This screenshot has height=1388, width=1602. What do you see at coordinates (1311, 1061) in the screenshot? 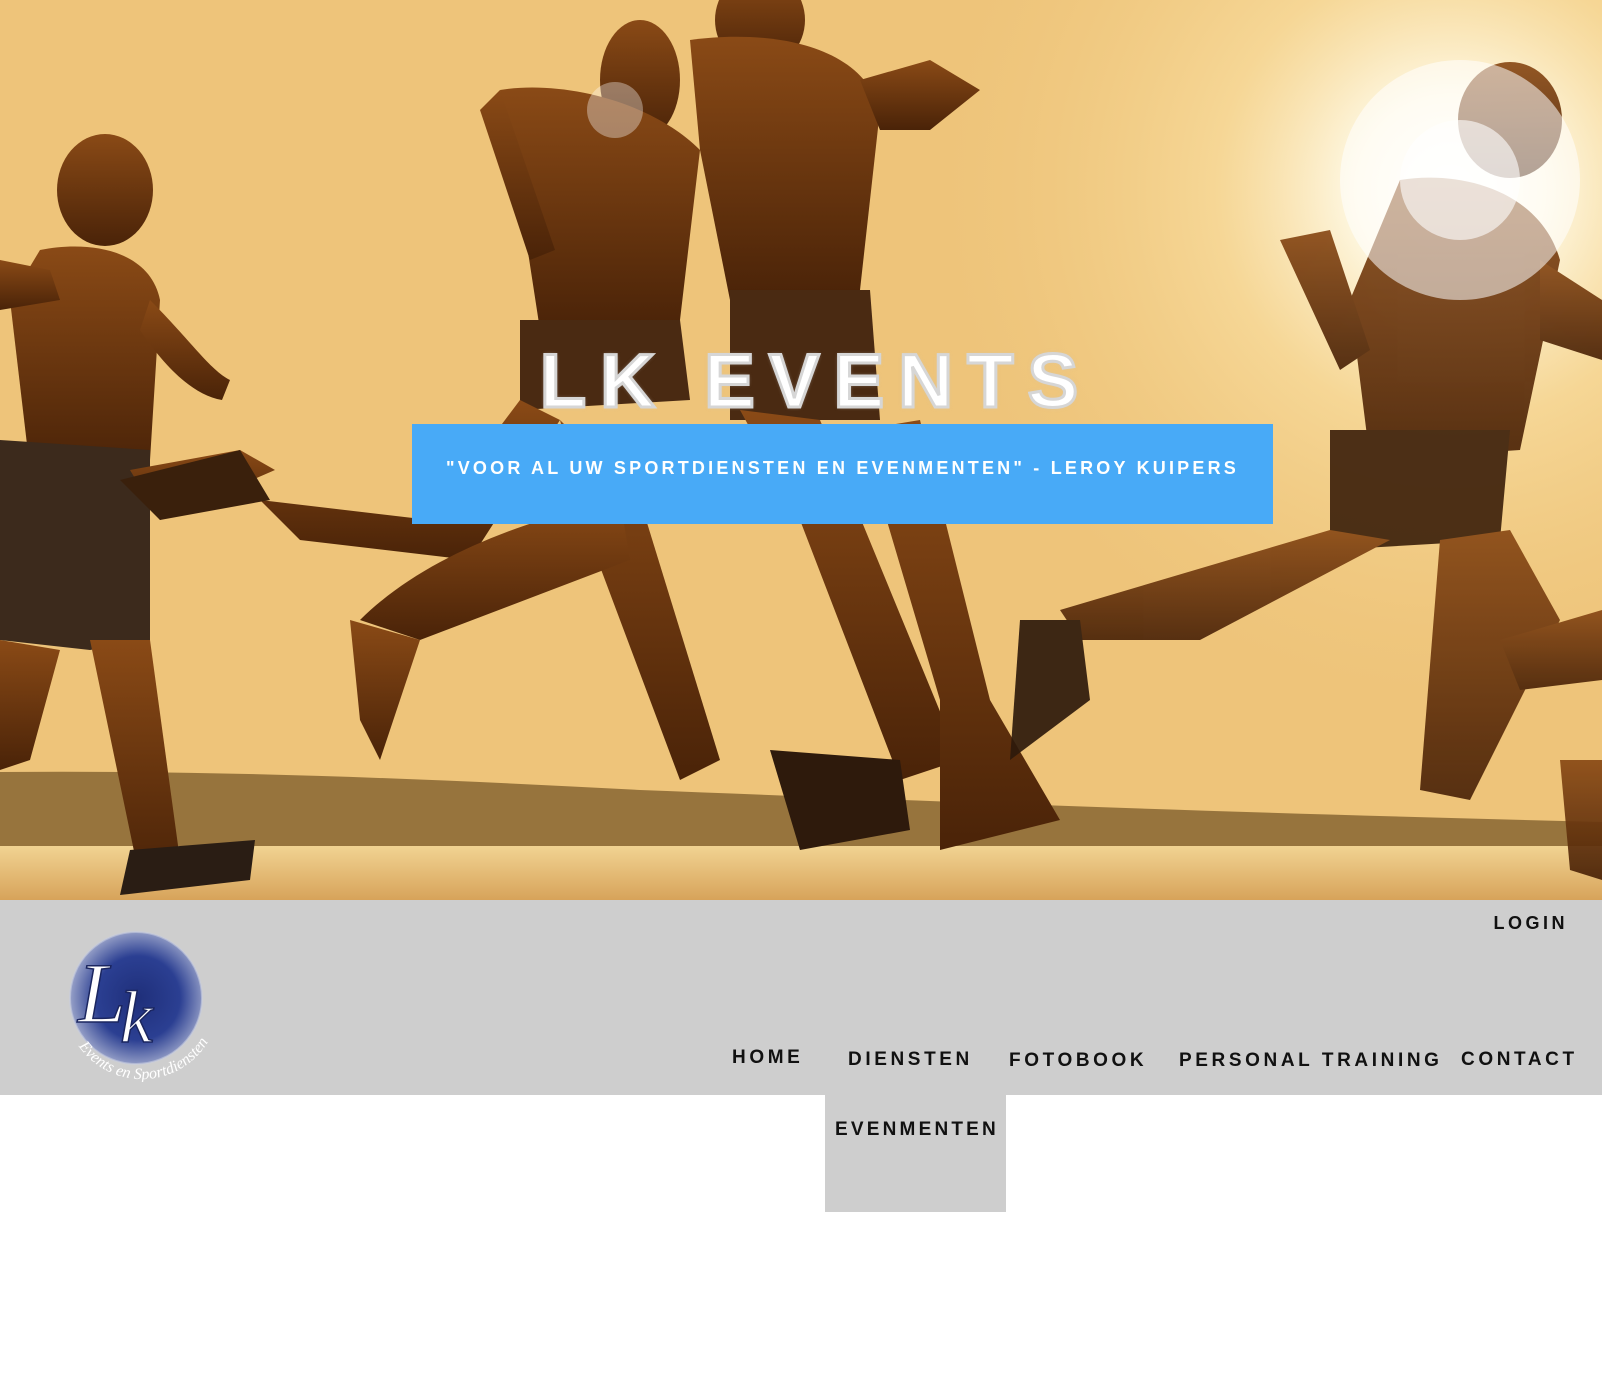
I see `nav-item-personal-training: PERSONAL TRAINING` at bounding box center [1311, 1061].